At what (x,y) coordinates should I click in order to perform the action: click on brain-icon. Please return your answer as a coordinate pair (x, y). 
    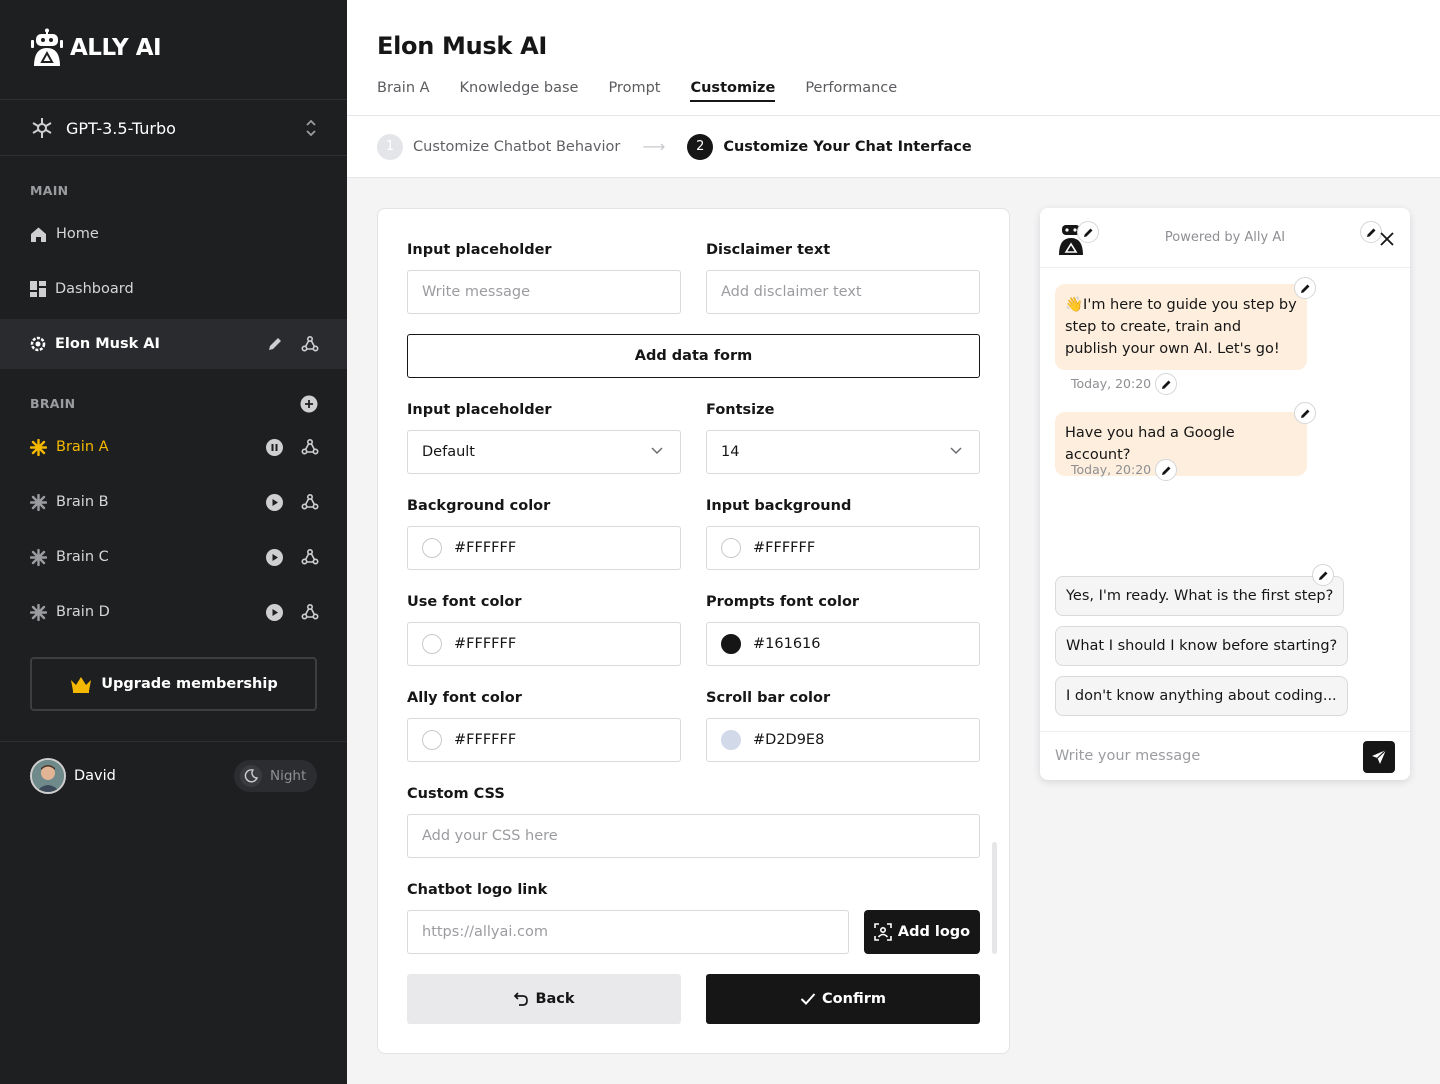
    Looking at the image, I should click on (38, 502).